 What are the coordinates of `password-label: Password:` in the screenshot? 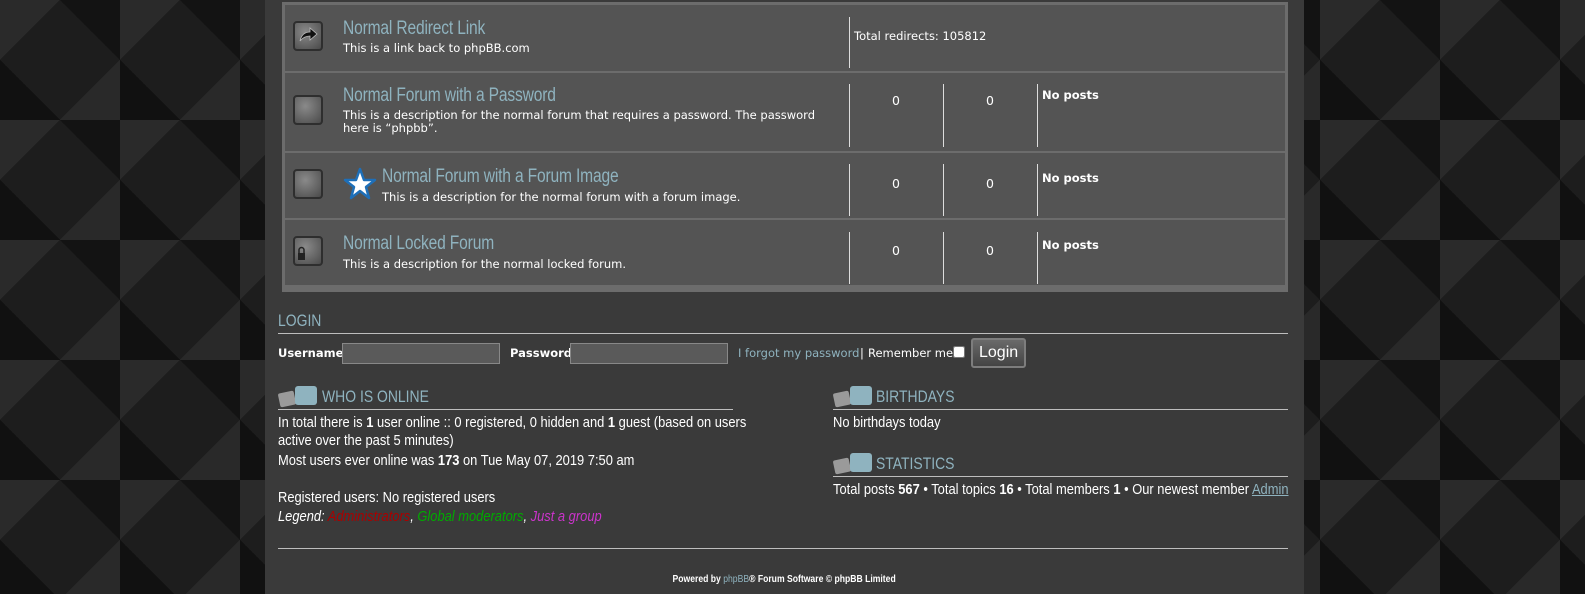 It's located at (543, 353).